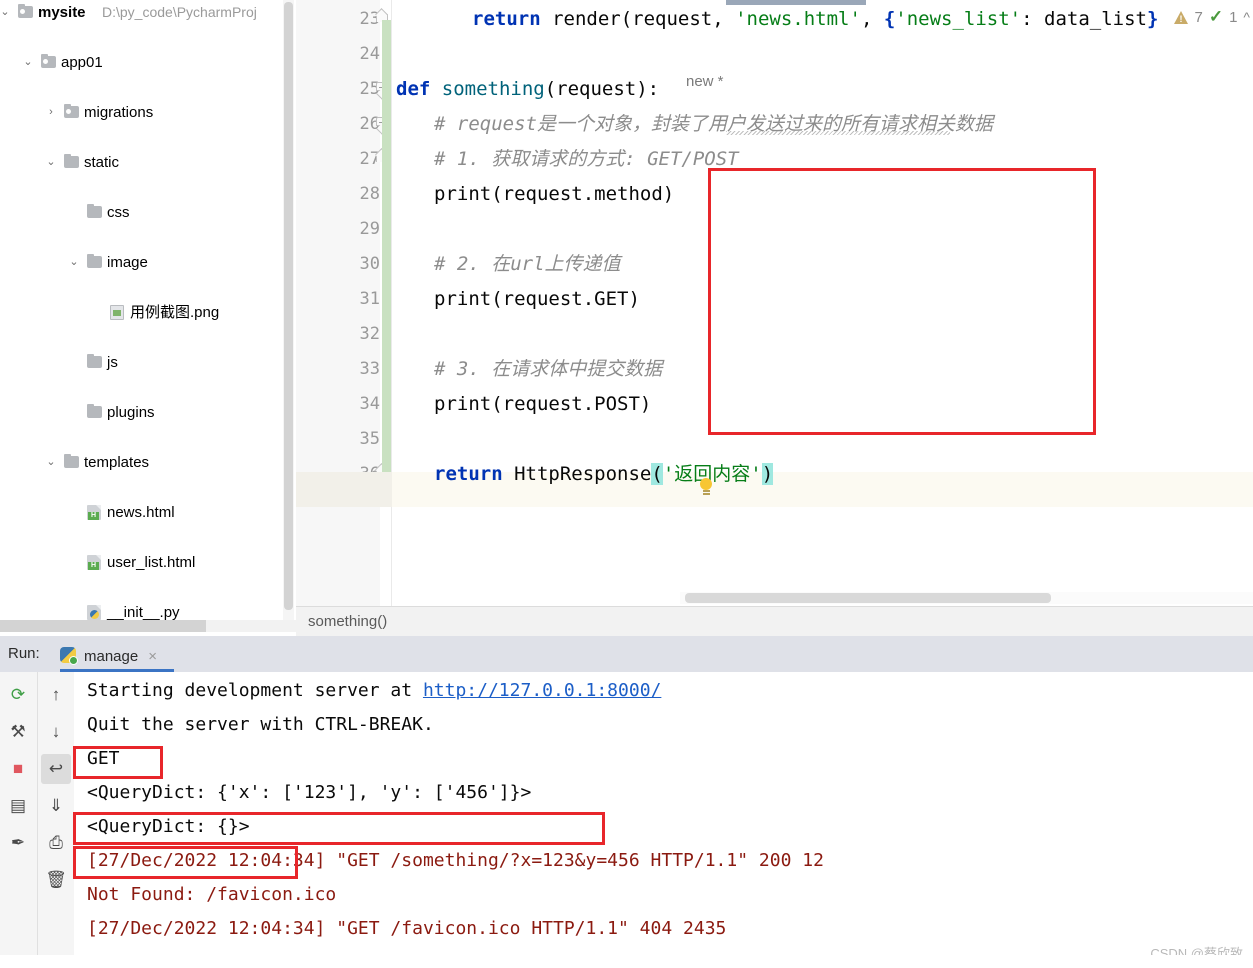 The image size is (1253, 968). What do you see at coordinates (56, 769) in the screenshot?
I see `soft-wrap-icon: ↩` at bounding box center [56, 769].